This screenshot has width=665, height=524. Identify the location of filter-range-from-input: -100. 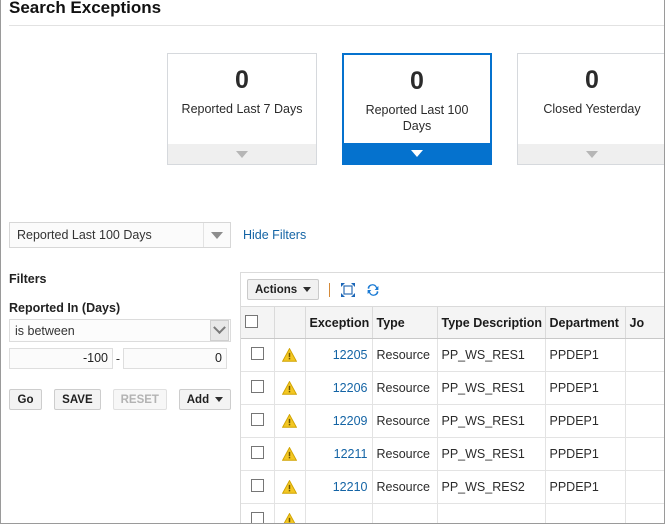
(61, 358).